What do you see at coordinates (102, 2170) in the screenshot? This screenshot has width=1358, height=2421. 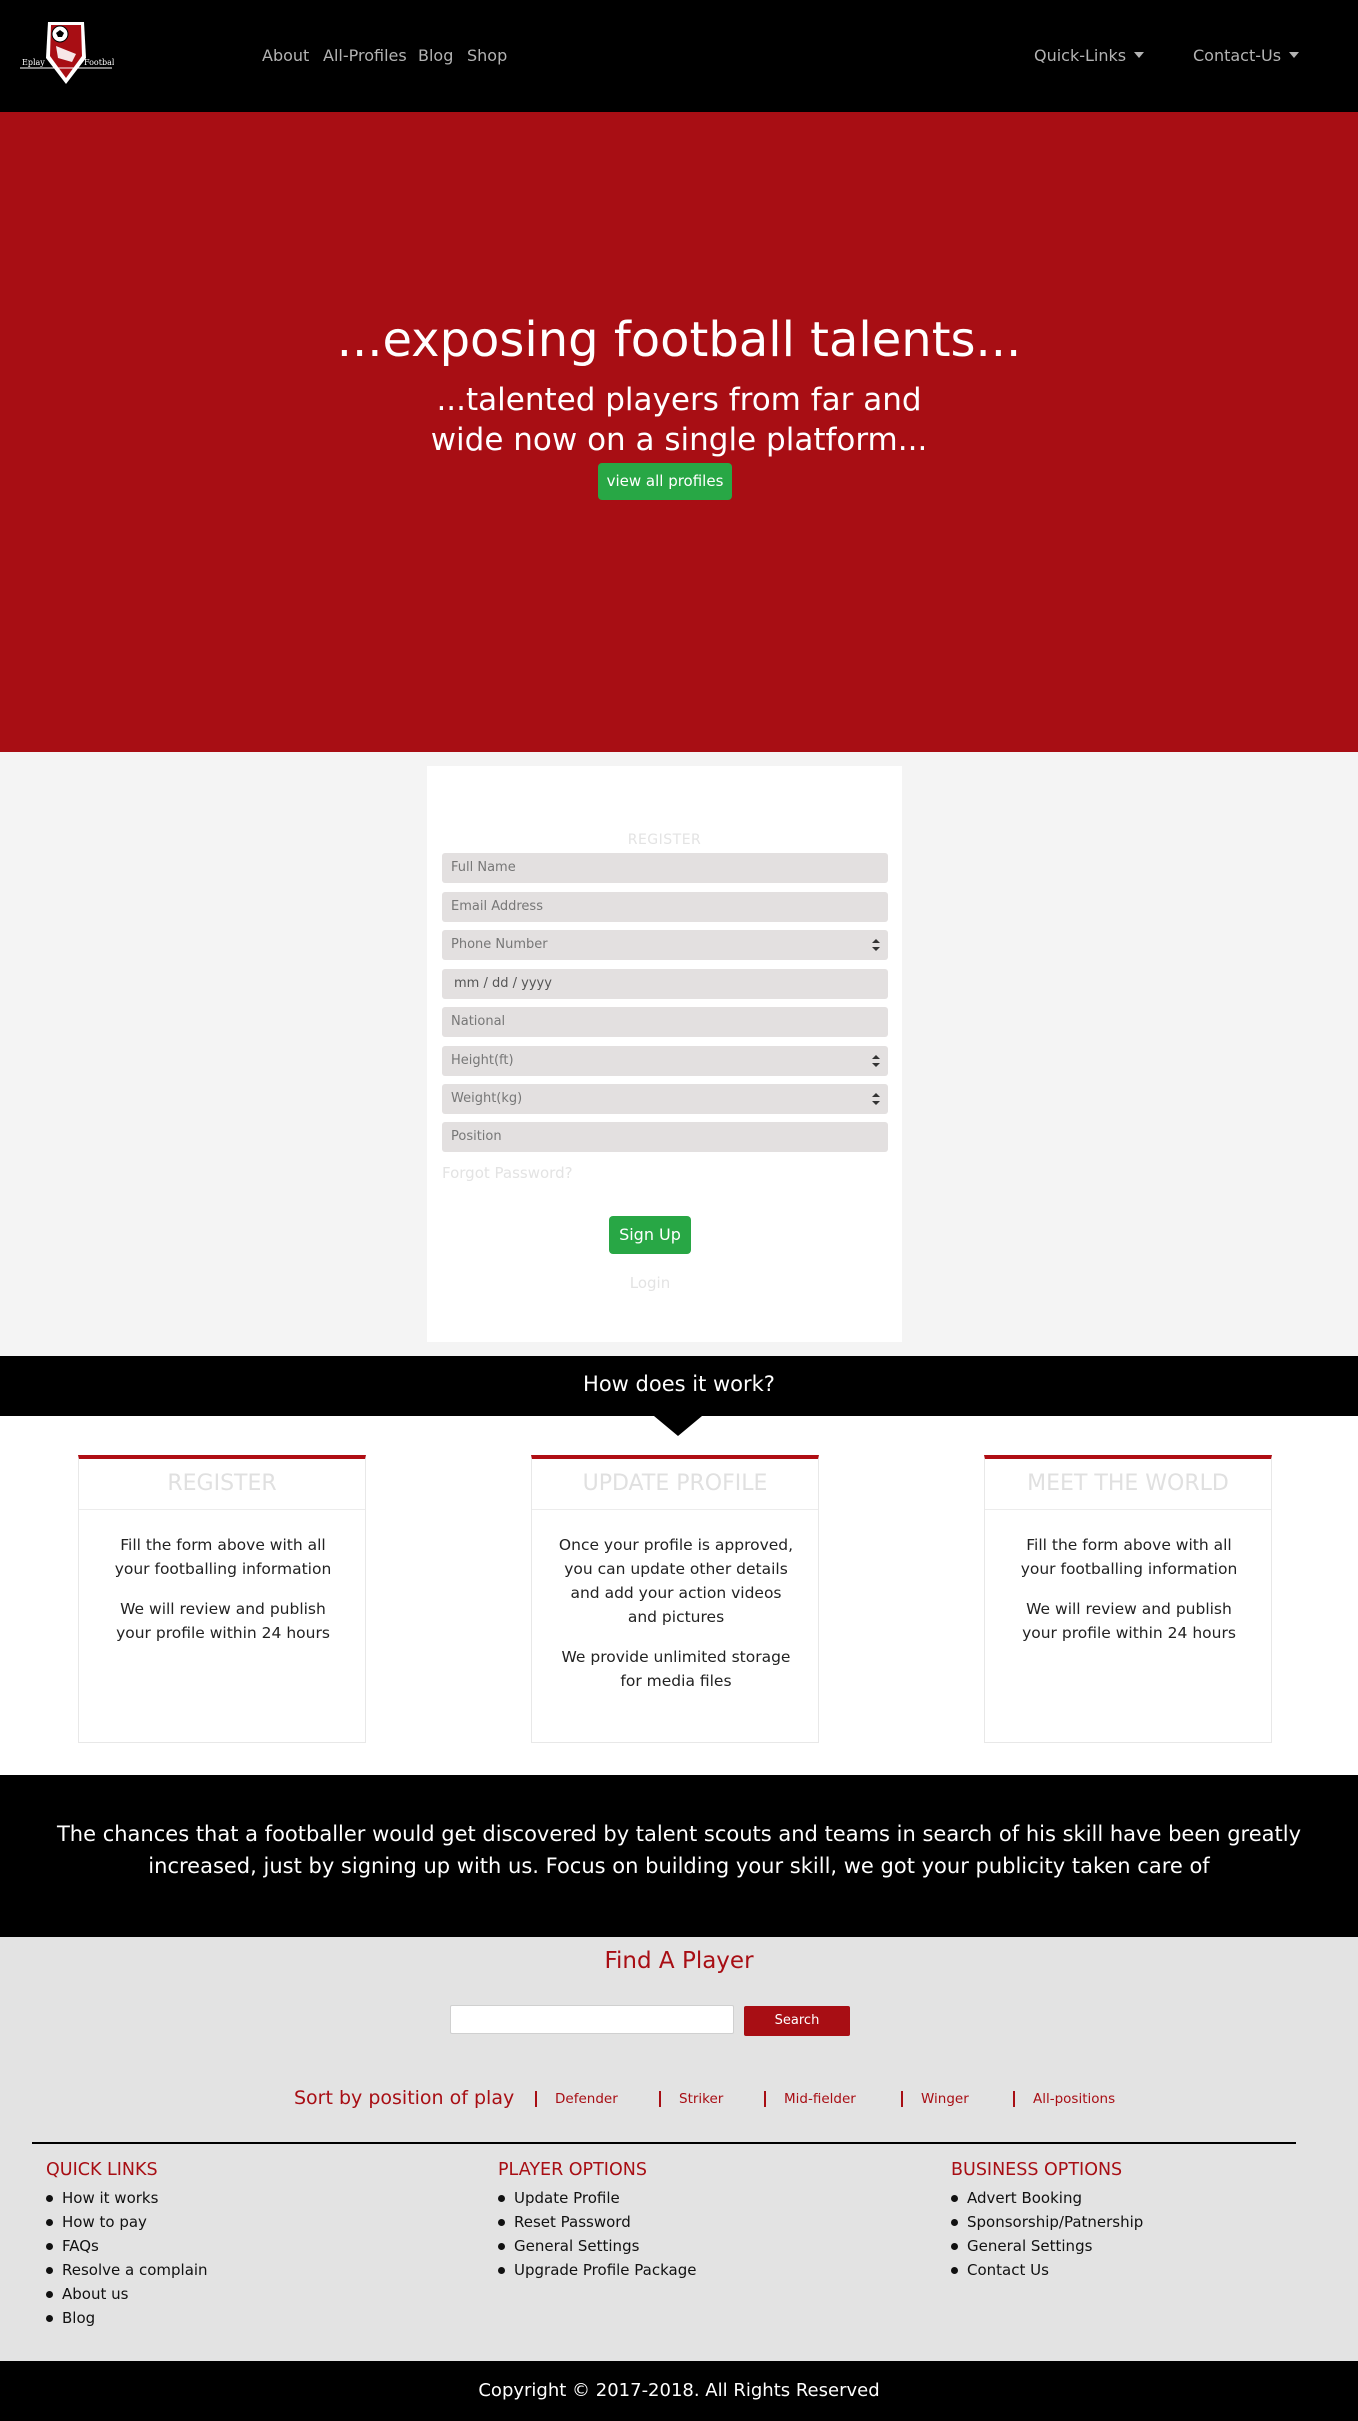 I see `footer-column-title: QUICK LINKS` at bounding box center [102, 2170].